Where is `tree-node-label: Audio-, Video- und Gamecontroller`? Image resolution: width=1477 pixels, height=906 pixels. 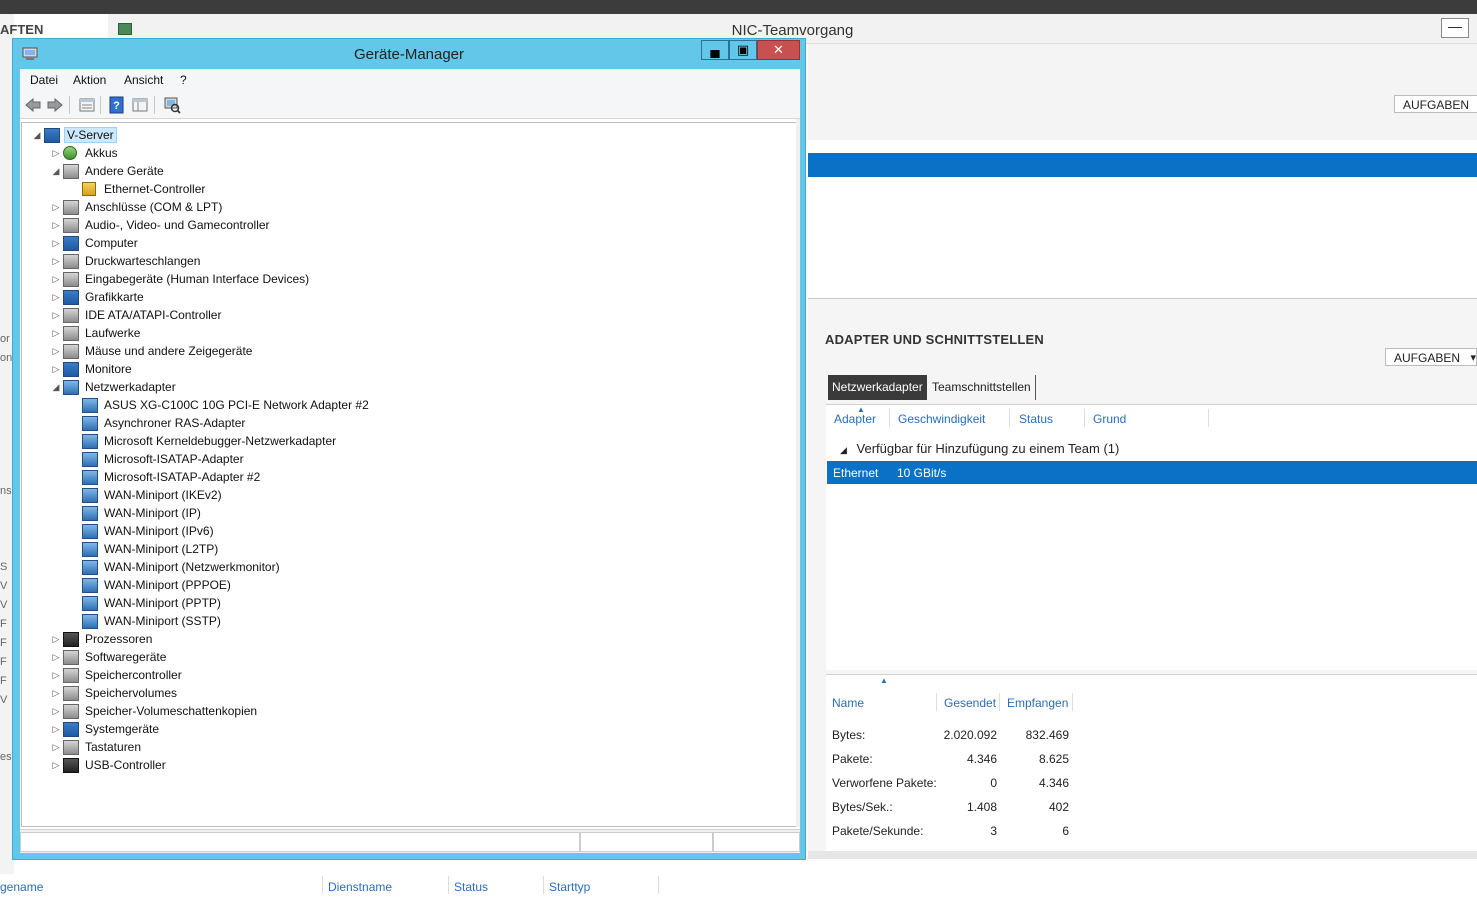 tree-node-label: Audio-, Video- und Gamecontroller is located at coordinates (177, 225).